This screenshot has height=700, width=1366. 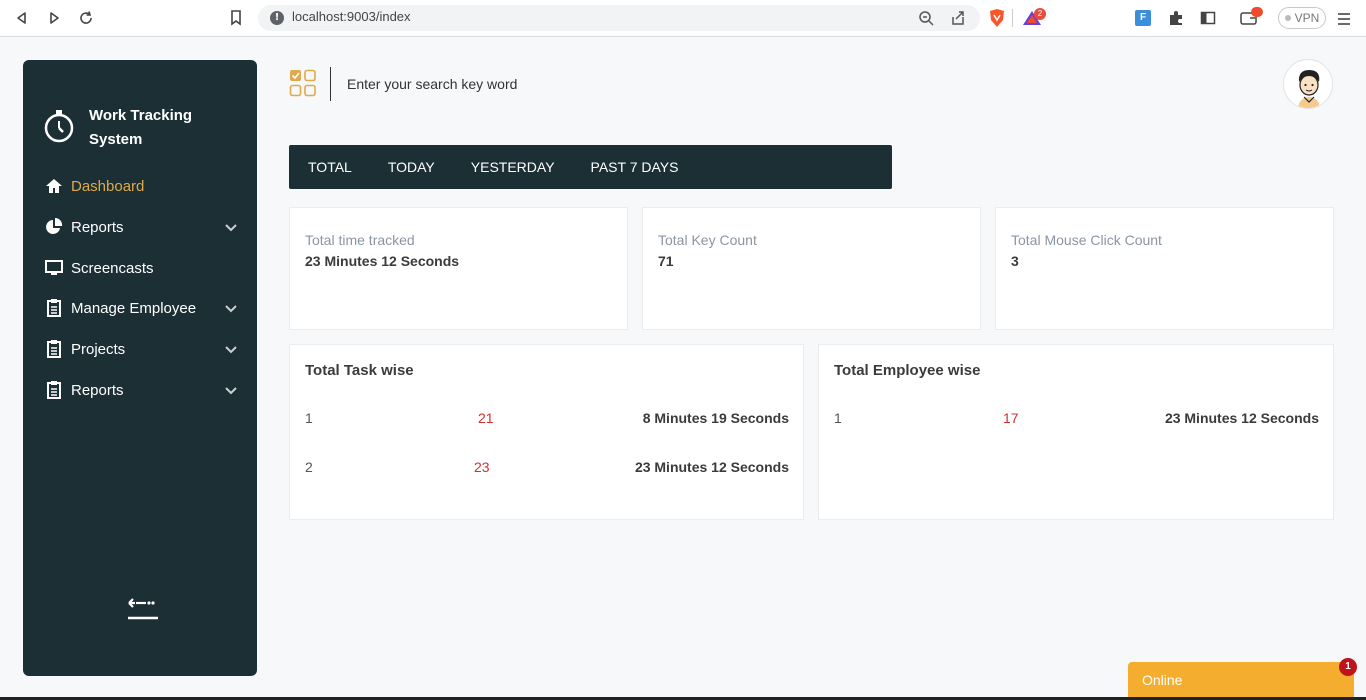 I want to click on stat-card-time: Total time tracked 23 Minutes 12 Seconds, so click(x=458, y=268).